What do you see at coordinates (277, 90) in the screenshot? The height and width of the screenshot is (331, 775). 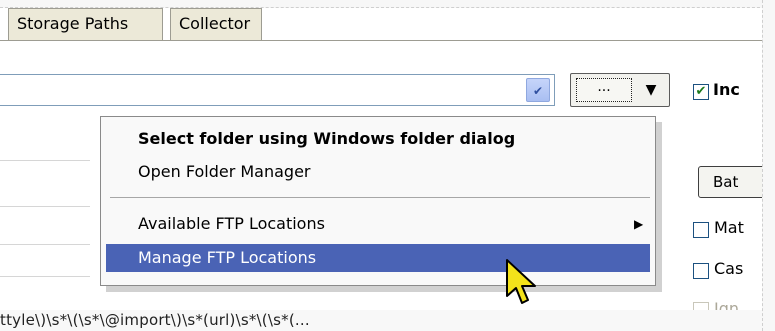 I see `storage-path-combo` at bounding box center [277, 90].